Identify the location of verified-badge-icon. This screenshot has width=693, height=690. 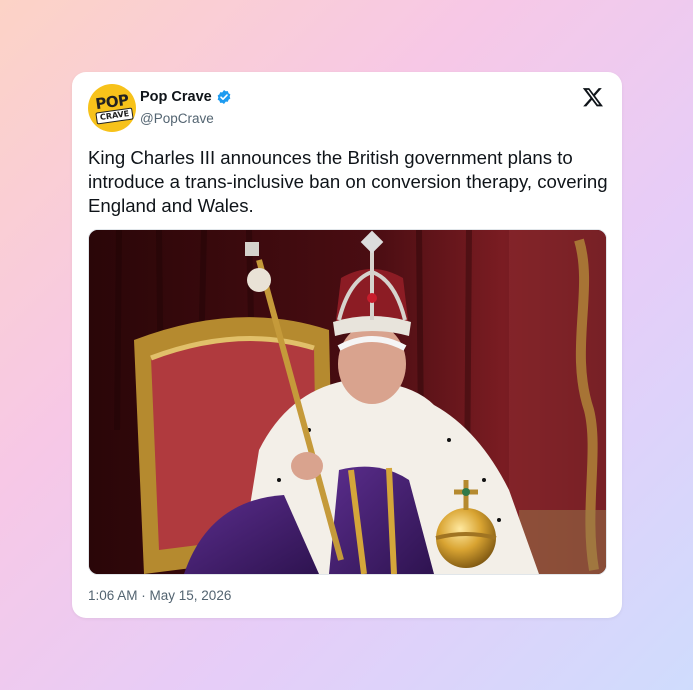
(224, 97).